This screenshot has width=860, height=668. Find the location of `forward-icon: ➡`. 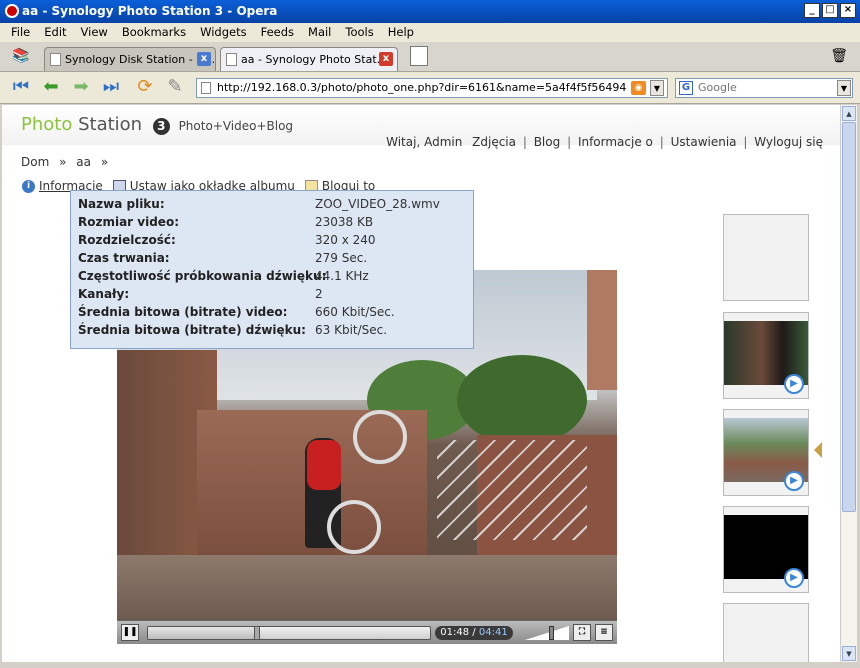

forward-icon: ➡ is located at coordinates (81, 88).